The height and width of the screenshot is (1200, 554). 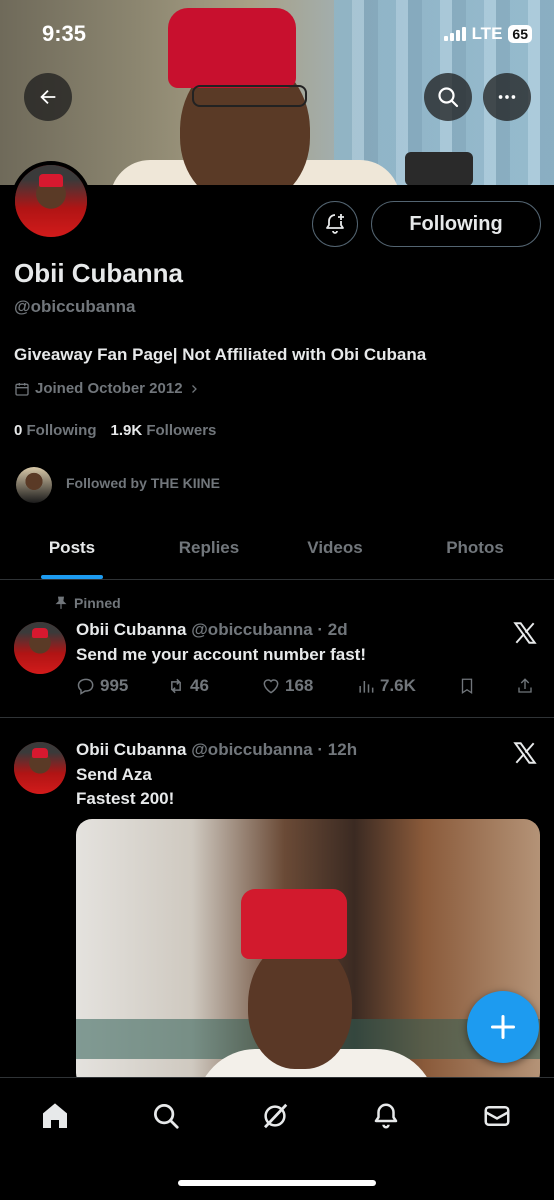 I want to click on network-label: LTE, so click(x=487, y=33).